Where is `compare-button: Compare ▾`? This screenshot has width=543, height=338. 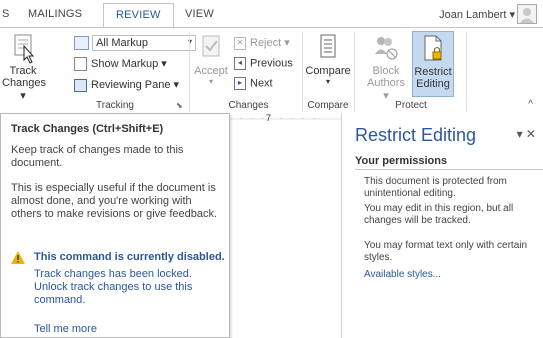 compare-button: Compare ▾ is located at coordinates (328, 60).